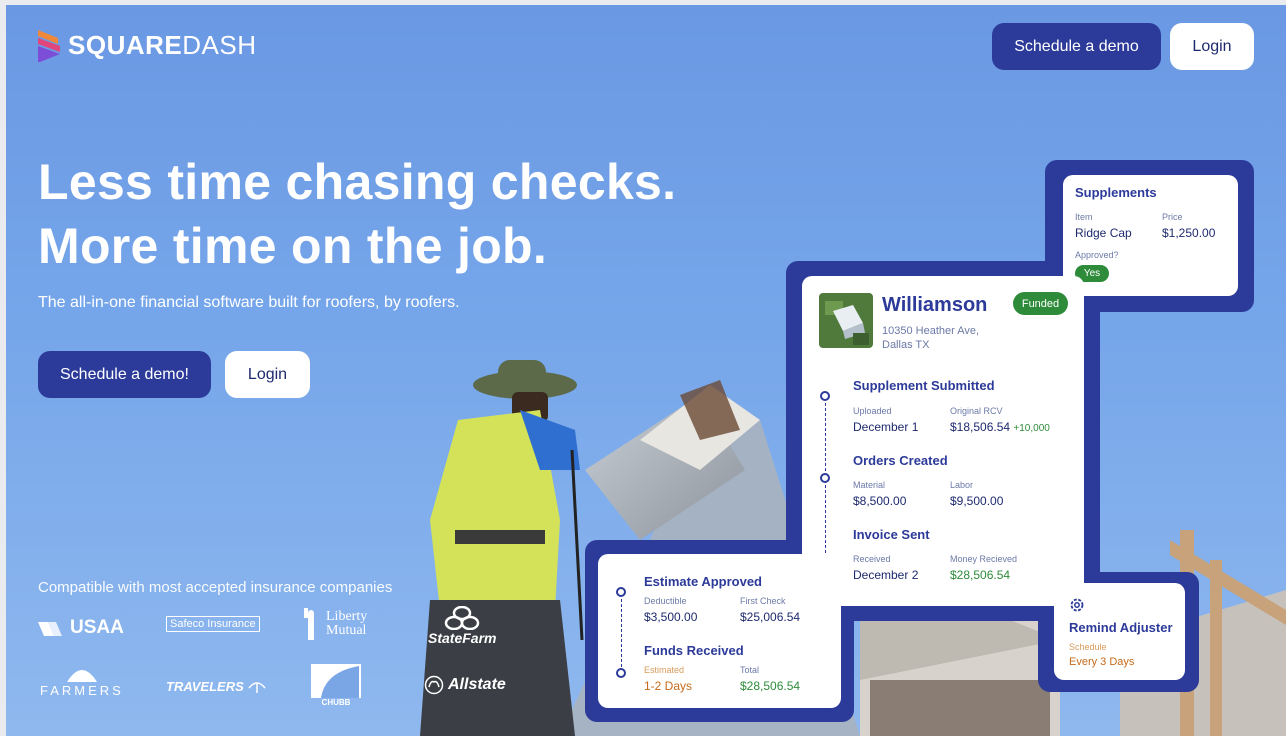  Describe the element at coordinates (750, 670) in the screenshot. I see `step-funds-right-label: Total` at that location.